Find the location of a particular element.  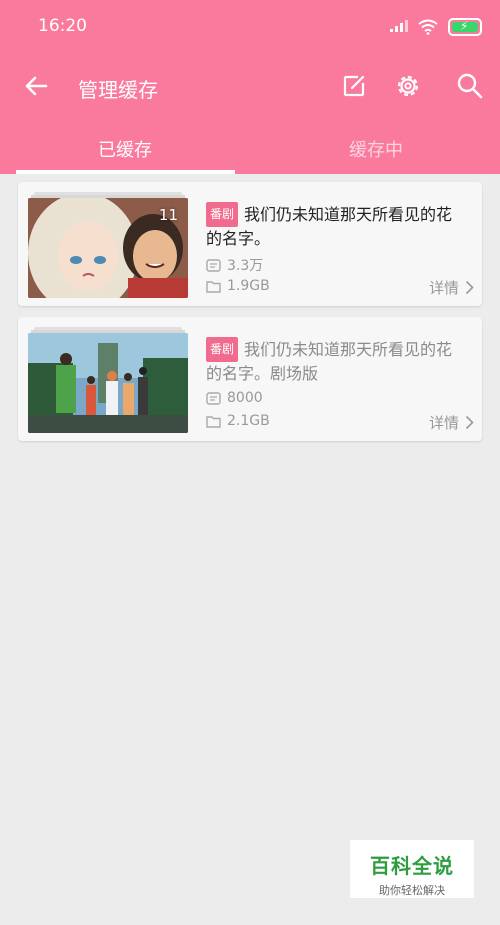

settings-button is located at coordinates (408, 86).